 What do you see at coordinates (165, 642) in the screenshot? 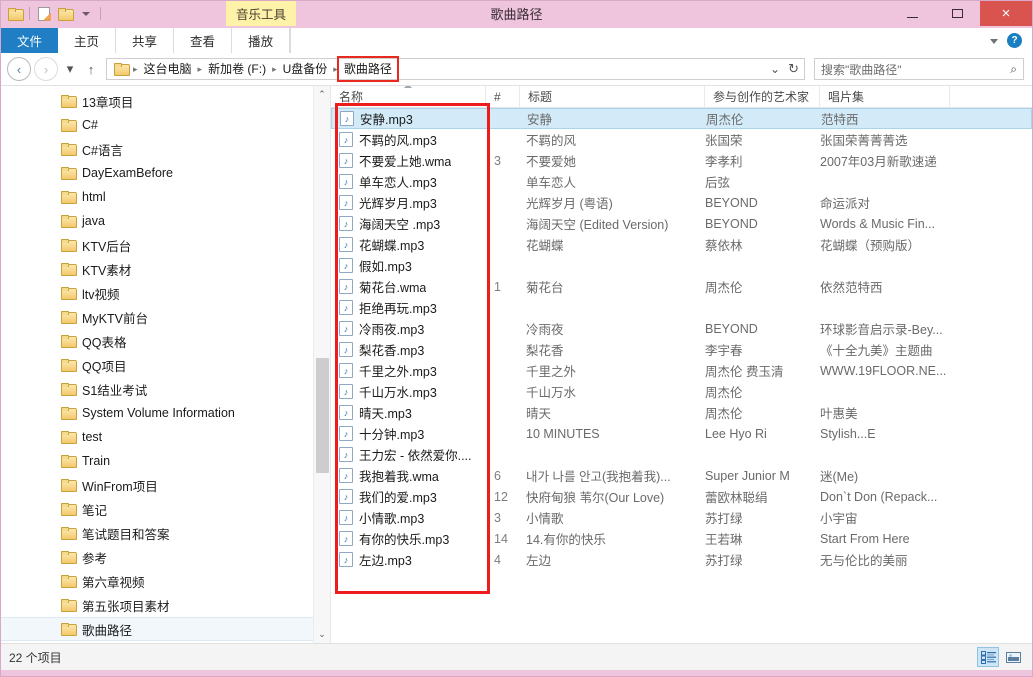
I see `sidebar-item-23: 机试题目和答案` at bounding box center [165, 642].